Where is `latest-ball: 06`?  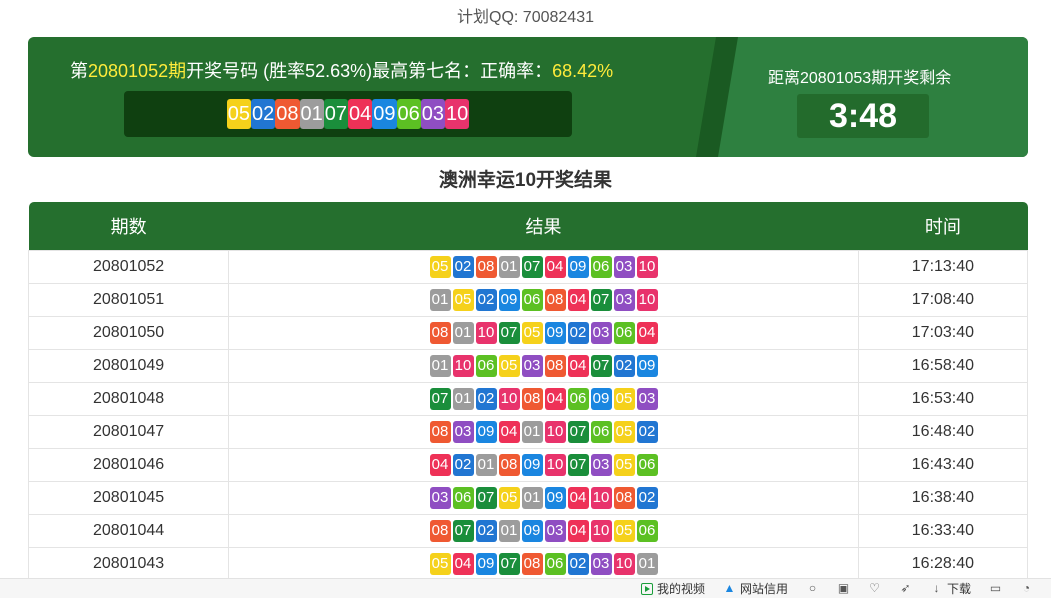 latest-ball: 06 is located at coordinates (408, 114).